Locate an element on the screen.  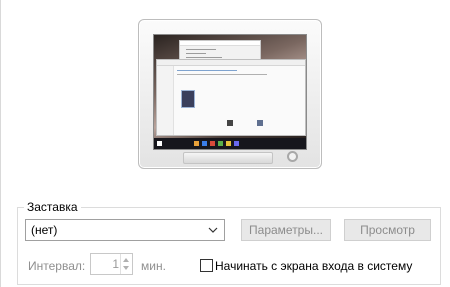
interval-label: Интервал: is located at coordinates (57, 266).